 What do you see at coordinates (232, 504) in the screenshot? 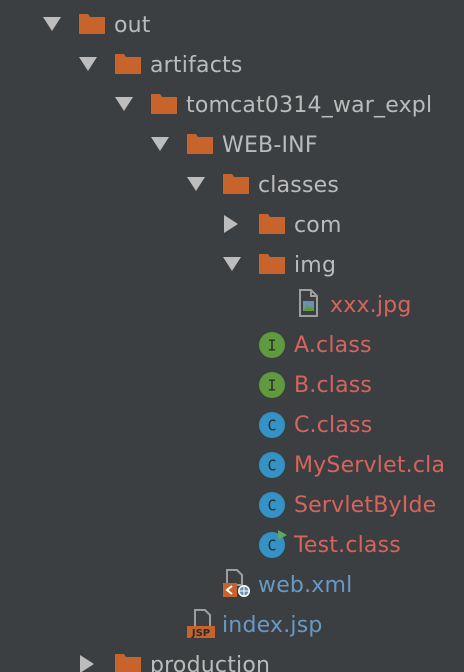
I see `tree-item-servletbyide-class: C ServletByIde` at bounding box center [232, 504].